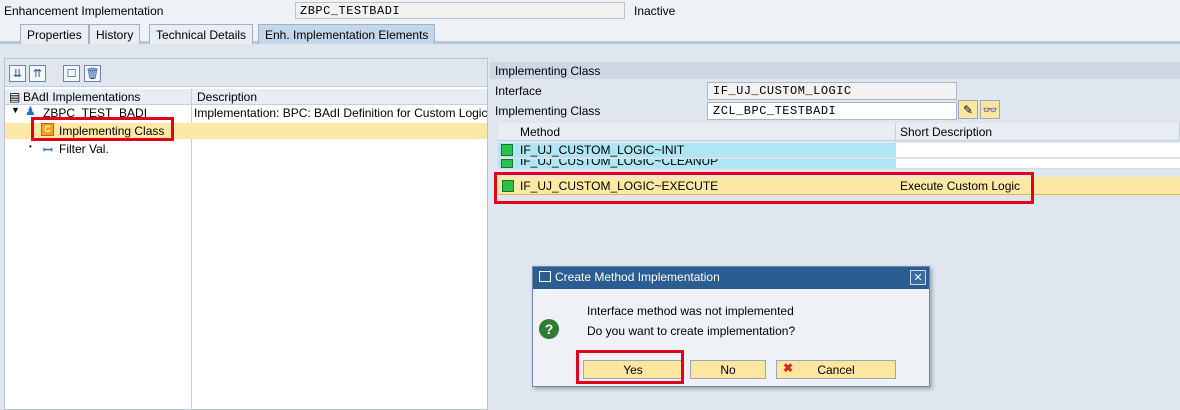 The height and width of the screenshot is (410, 1180). Describe the element at coordinates (246, 149) in the screenshot. I see `tree-row-filter-val: • ꟷ Filter Val.` at that location.